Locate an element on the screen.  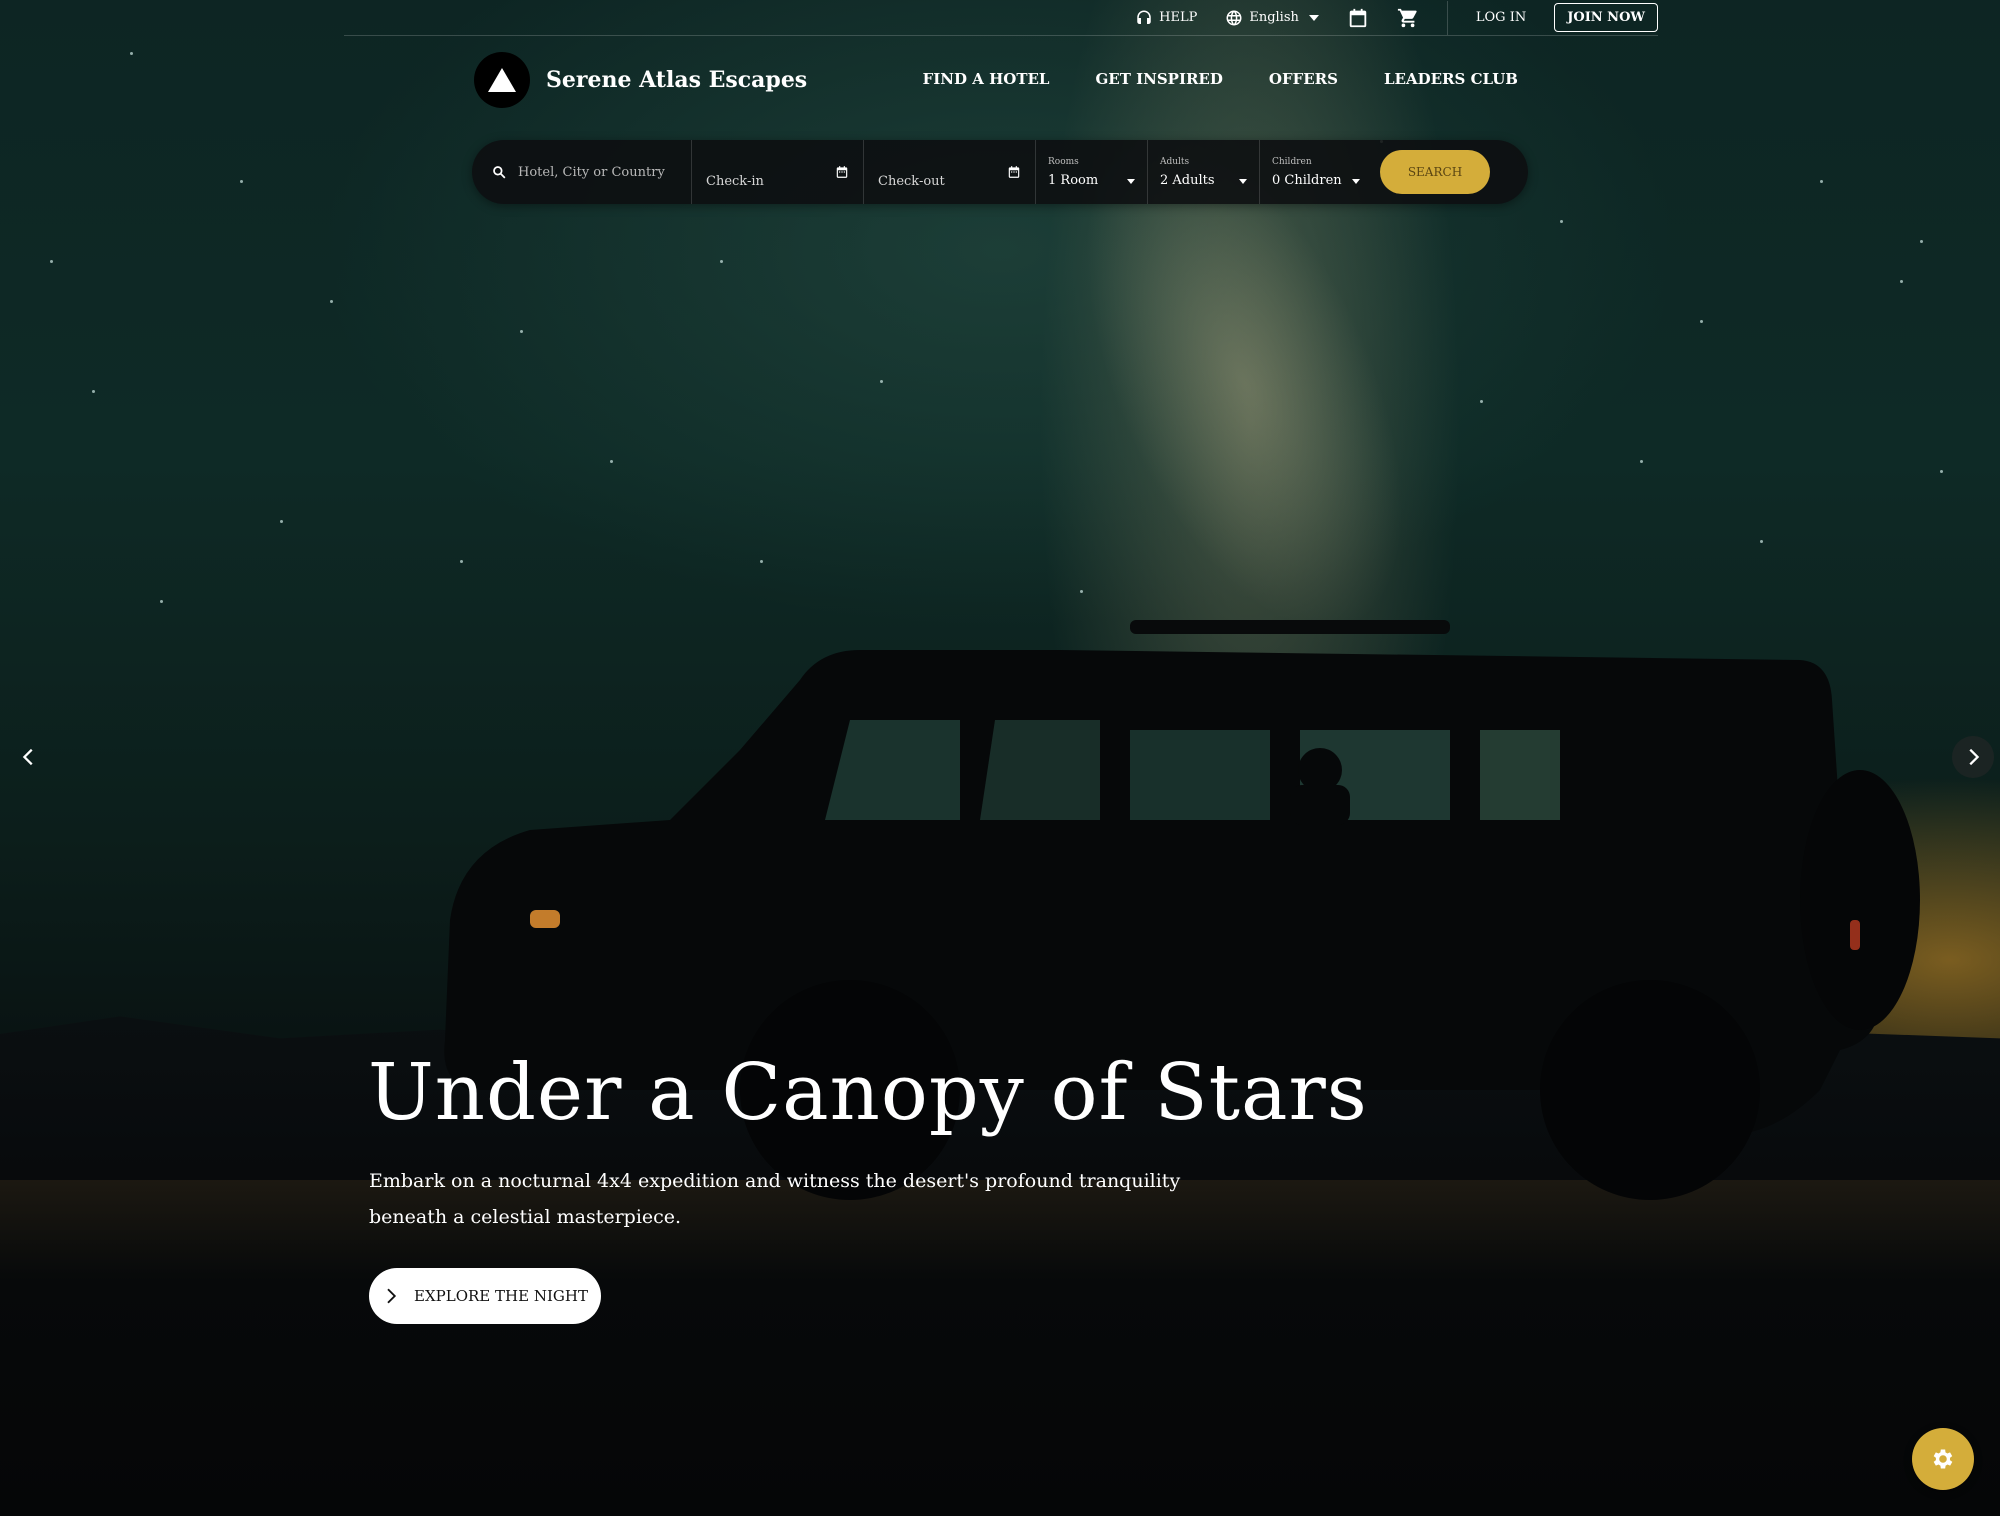
login-label: LOG IN is located at coordinates (1501, 17).